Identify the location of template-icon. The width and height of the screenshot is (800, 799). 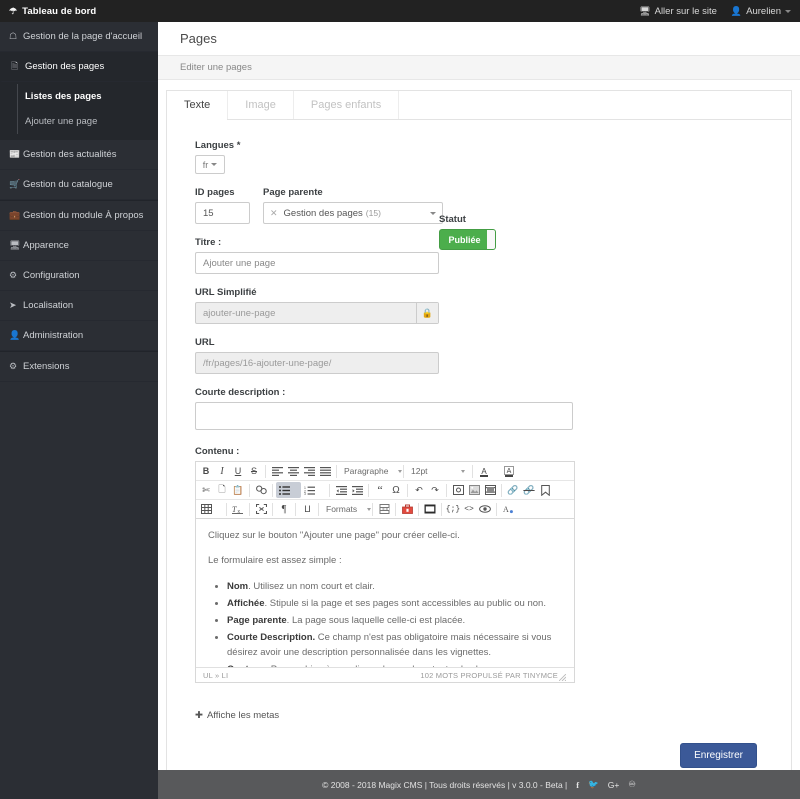
(430, 509).